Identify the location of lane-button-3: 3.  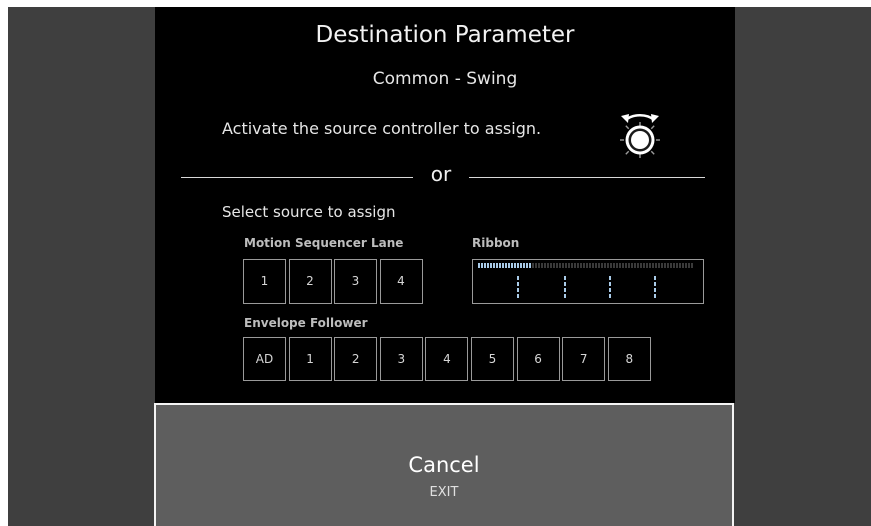
(355, 281).